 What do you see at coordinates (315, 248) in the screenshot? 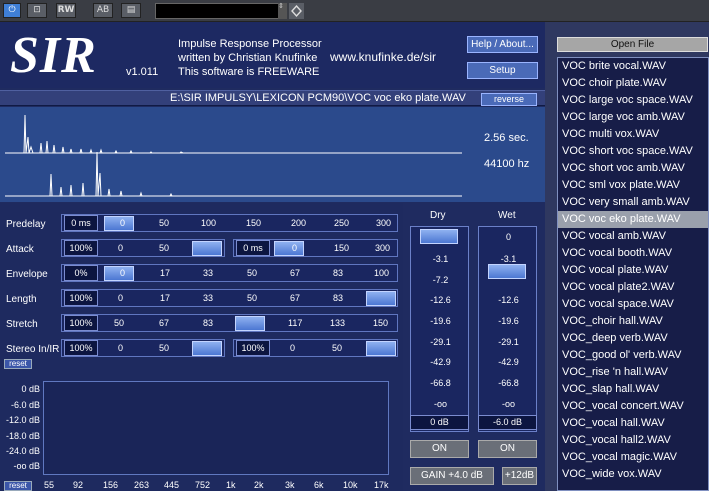
I see `attack-time-slider: 0 ms 0 150 300` at bounding box center [315, 248].